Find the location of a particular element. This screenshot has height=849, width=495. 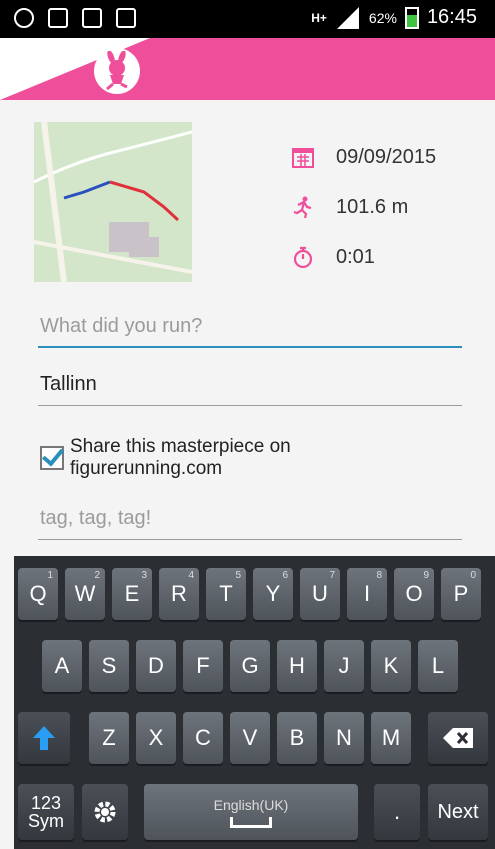

key-g: G is located at coordinates (250, 666).